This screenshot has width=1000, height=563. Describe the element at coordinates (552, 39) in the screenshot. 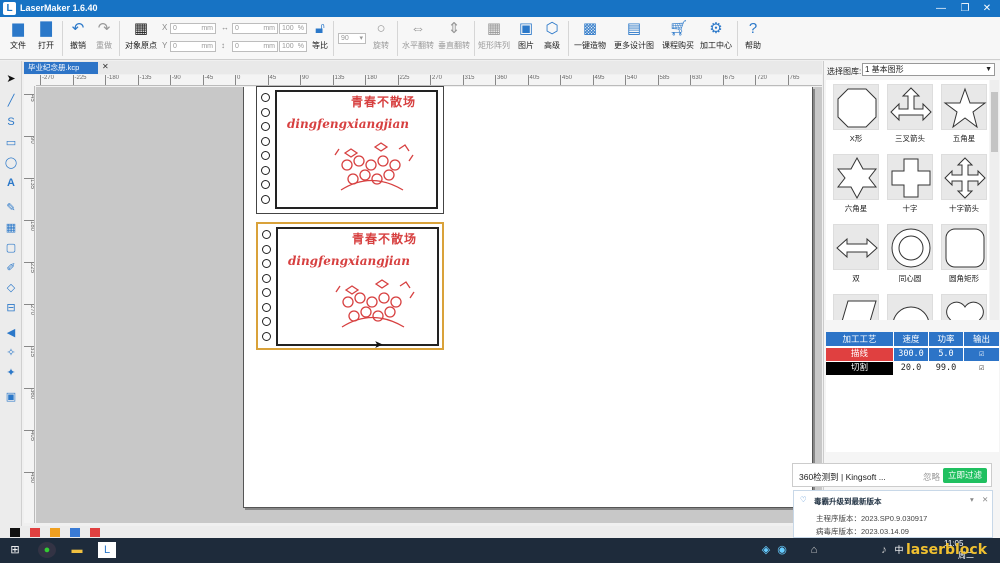

I see `advanced-button: ⬡ 高级` at that location.